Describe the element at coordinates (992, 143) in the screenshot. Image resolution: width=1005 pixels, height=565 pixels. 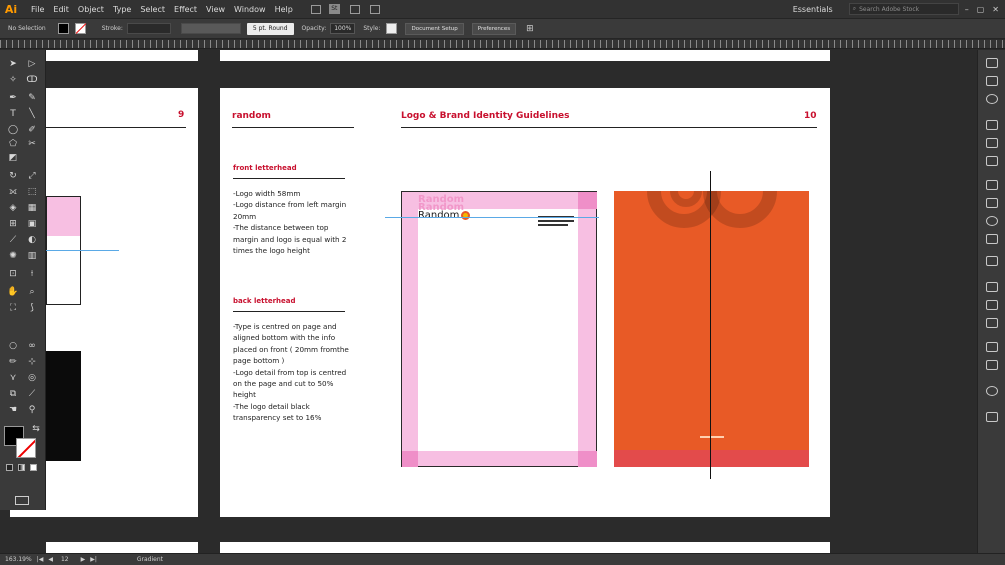
I see `brushes-panel-icon` at that location.